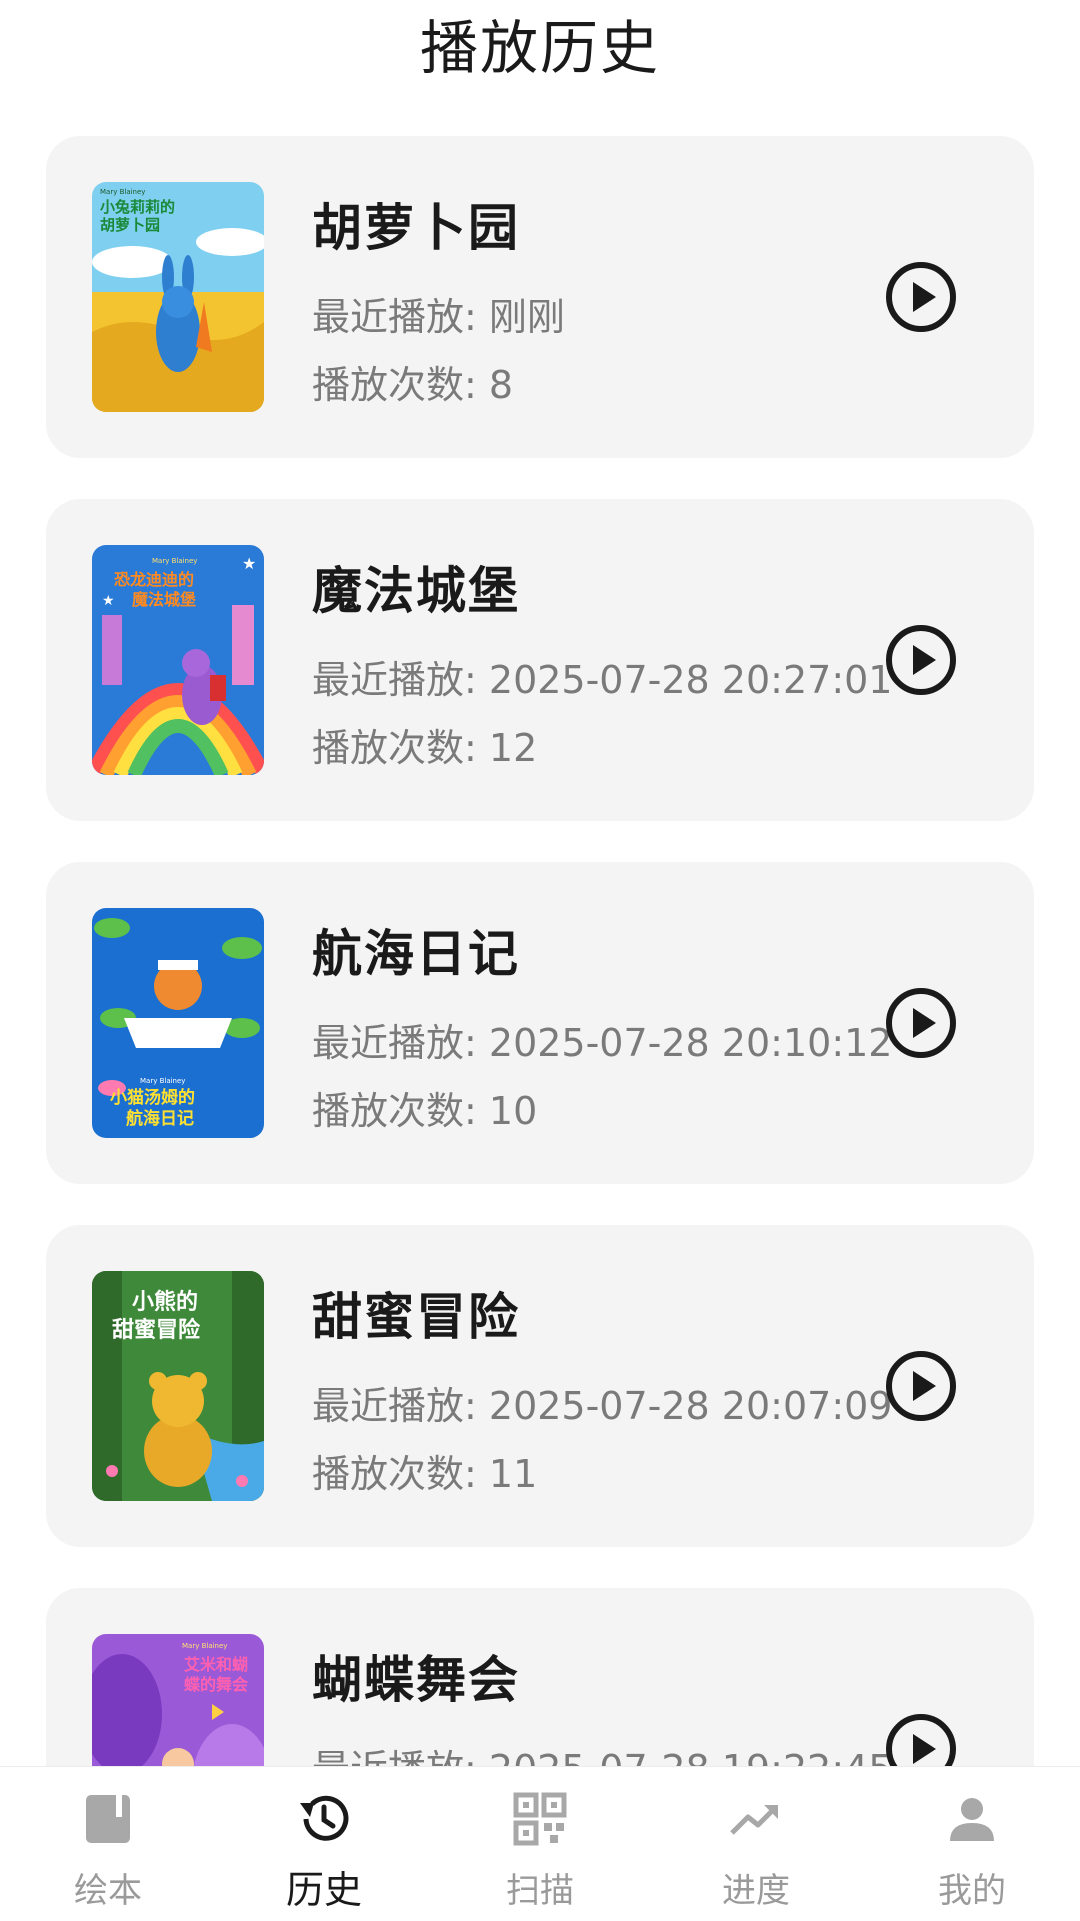 This screenshot has width=1080, height=1921. Describe the element at coordinates (425, 748) in the screenshot. I see `play-count: 播放次数: 12` at that location.